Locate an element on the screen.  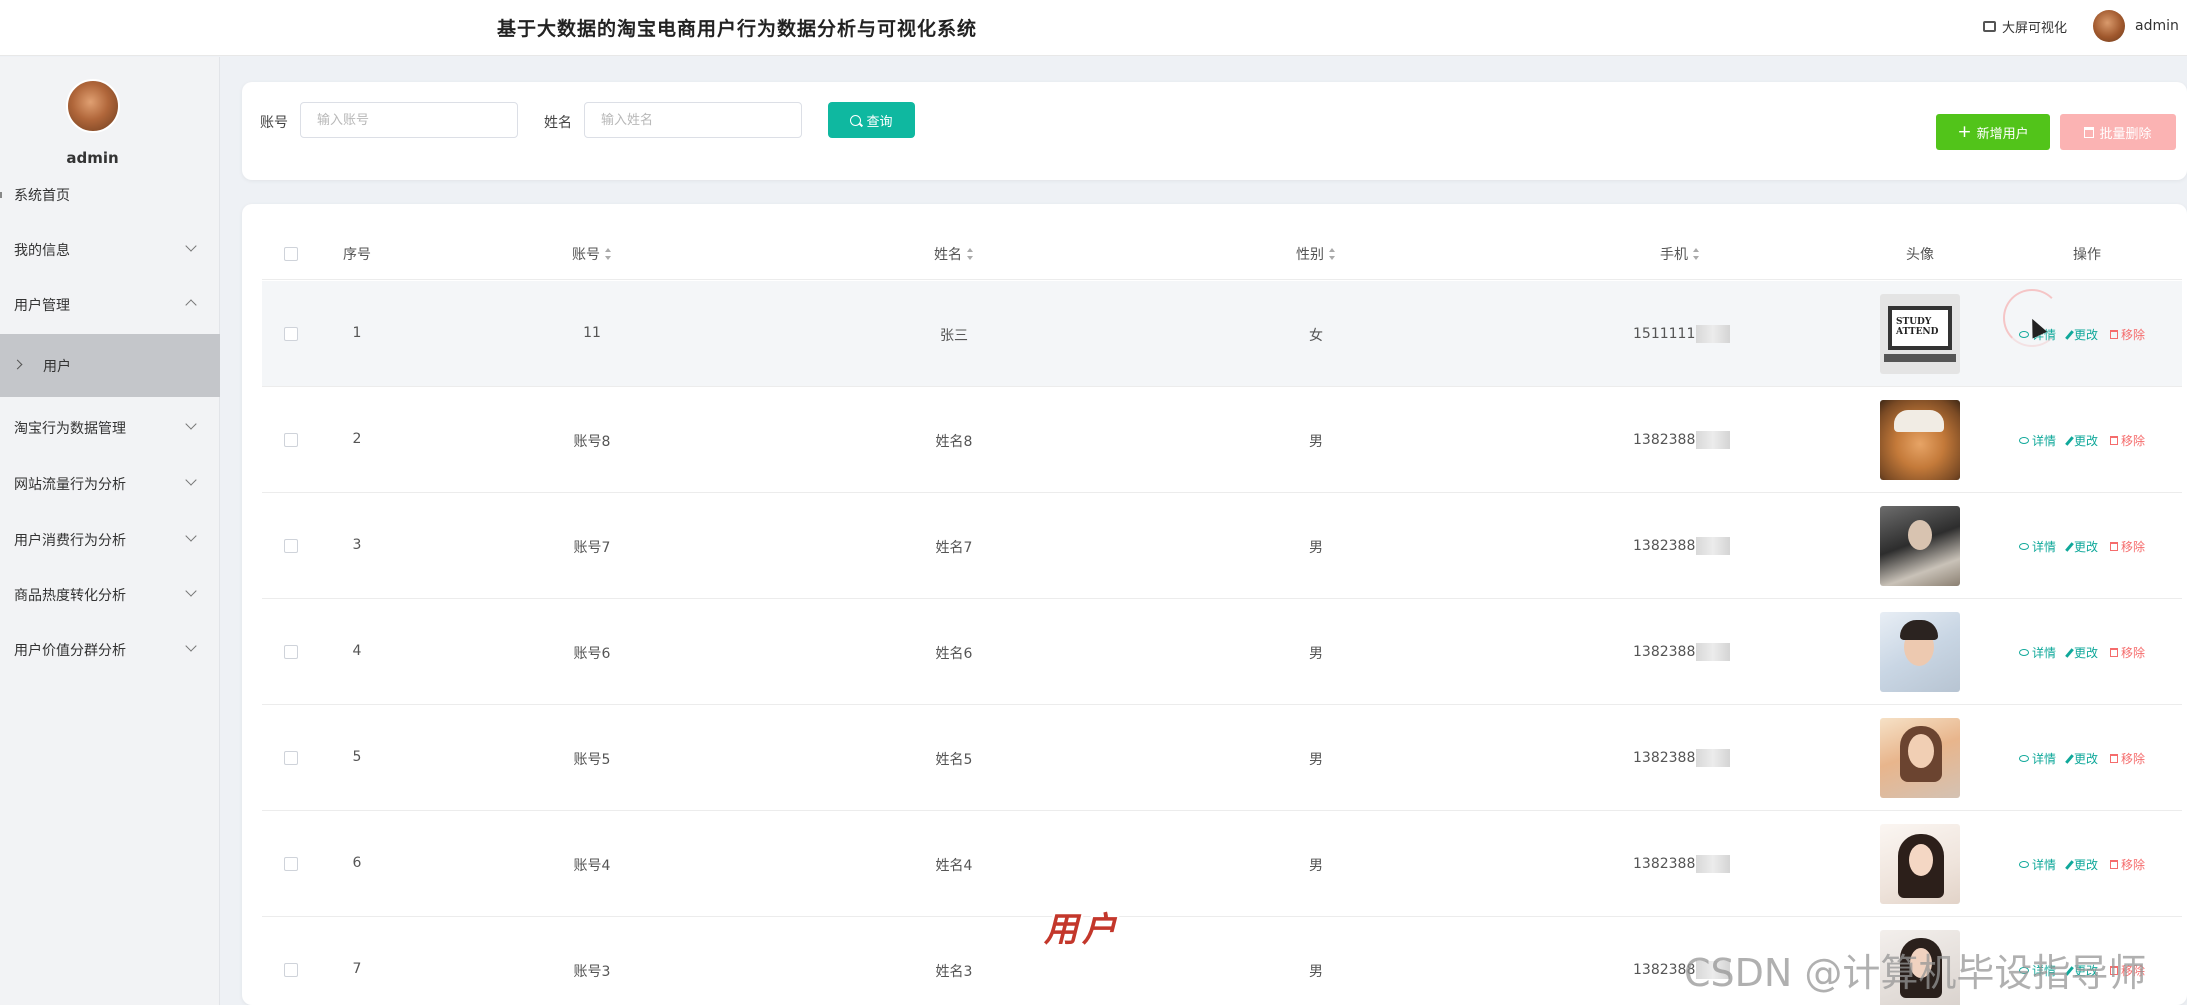
column-header-label: 序号 is located at coordinates (357, 255).